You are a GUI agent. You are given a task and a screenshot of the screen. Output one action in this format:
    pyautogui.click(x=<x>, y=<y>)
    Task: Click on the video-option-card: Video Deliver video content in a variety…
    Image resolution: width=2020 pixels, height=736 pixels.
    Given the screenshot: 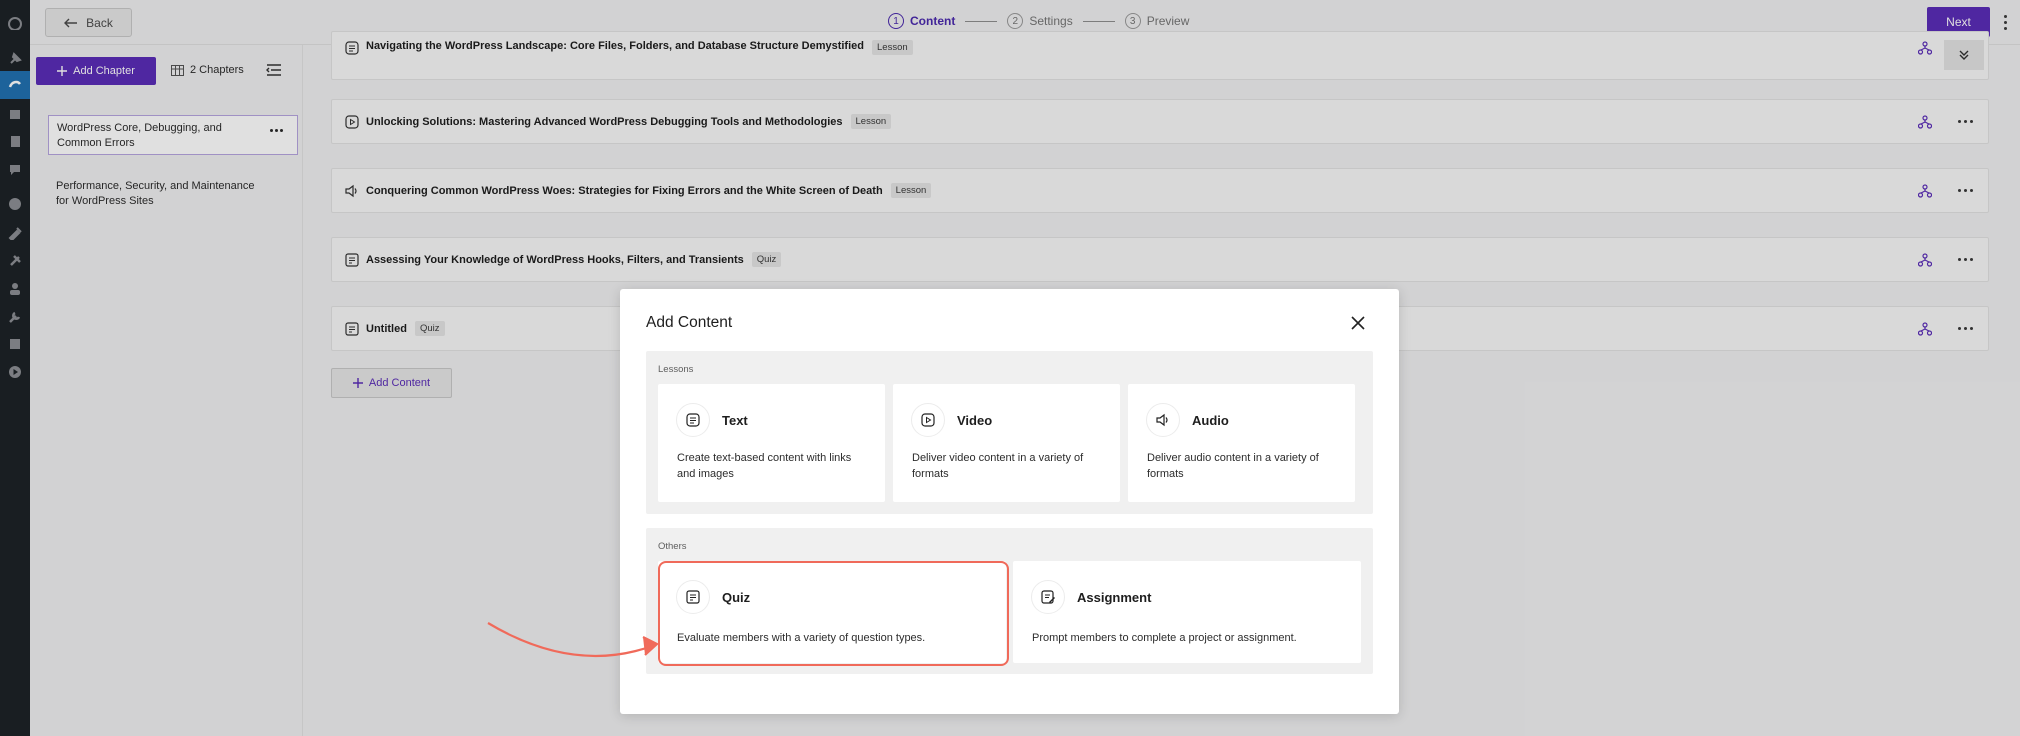 What is the action you would take?
    pyautogui.click(x=1006, y=443)
    